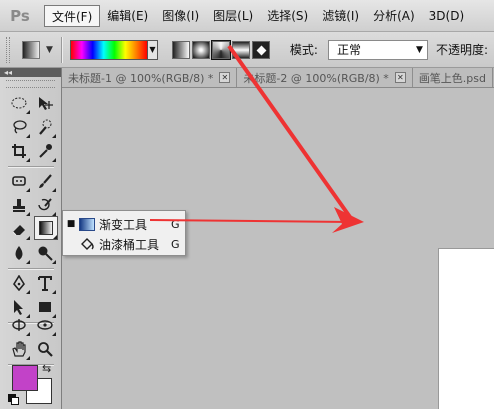  Describe the element at coordinates (45, 181) in the screenshot. I see `brush-tool-icon` at that location.